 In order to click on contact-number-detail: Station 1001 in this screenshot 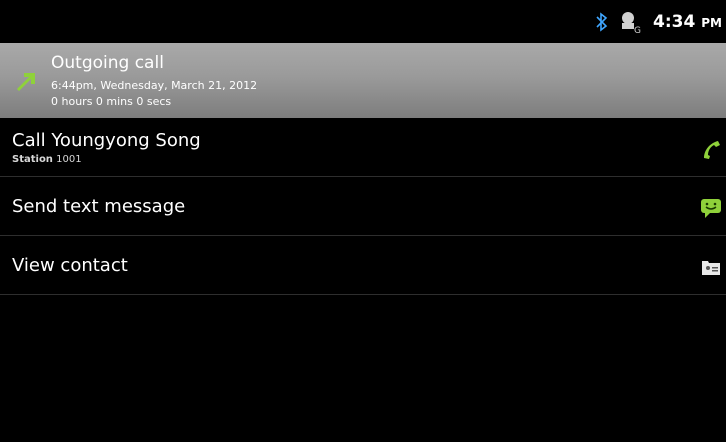, I will do `click(47, 159)`.